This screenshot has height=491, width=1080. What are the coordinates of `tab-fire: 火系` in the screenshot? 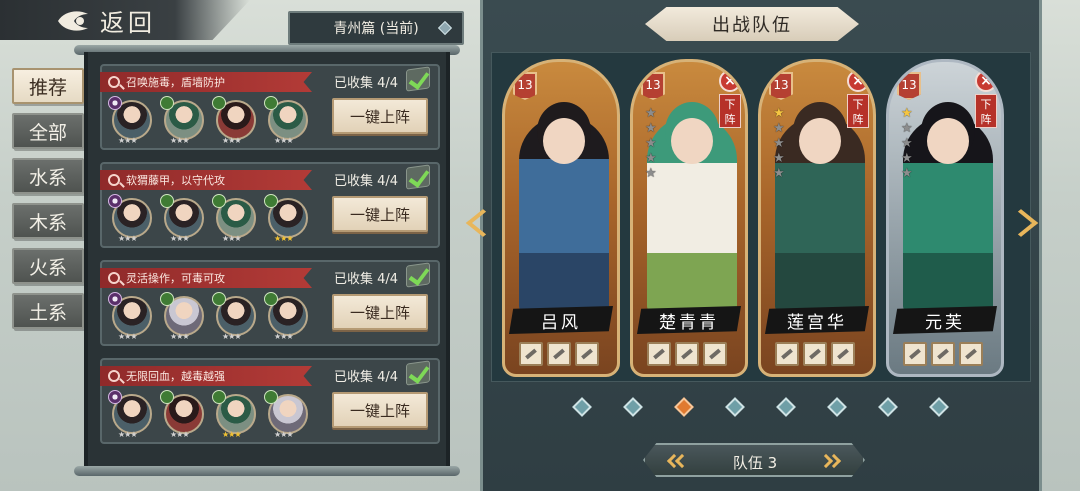 It's located at (48, 266).